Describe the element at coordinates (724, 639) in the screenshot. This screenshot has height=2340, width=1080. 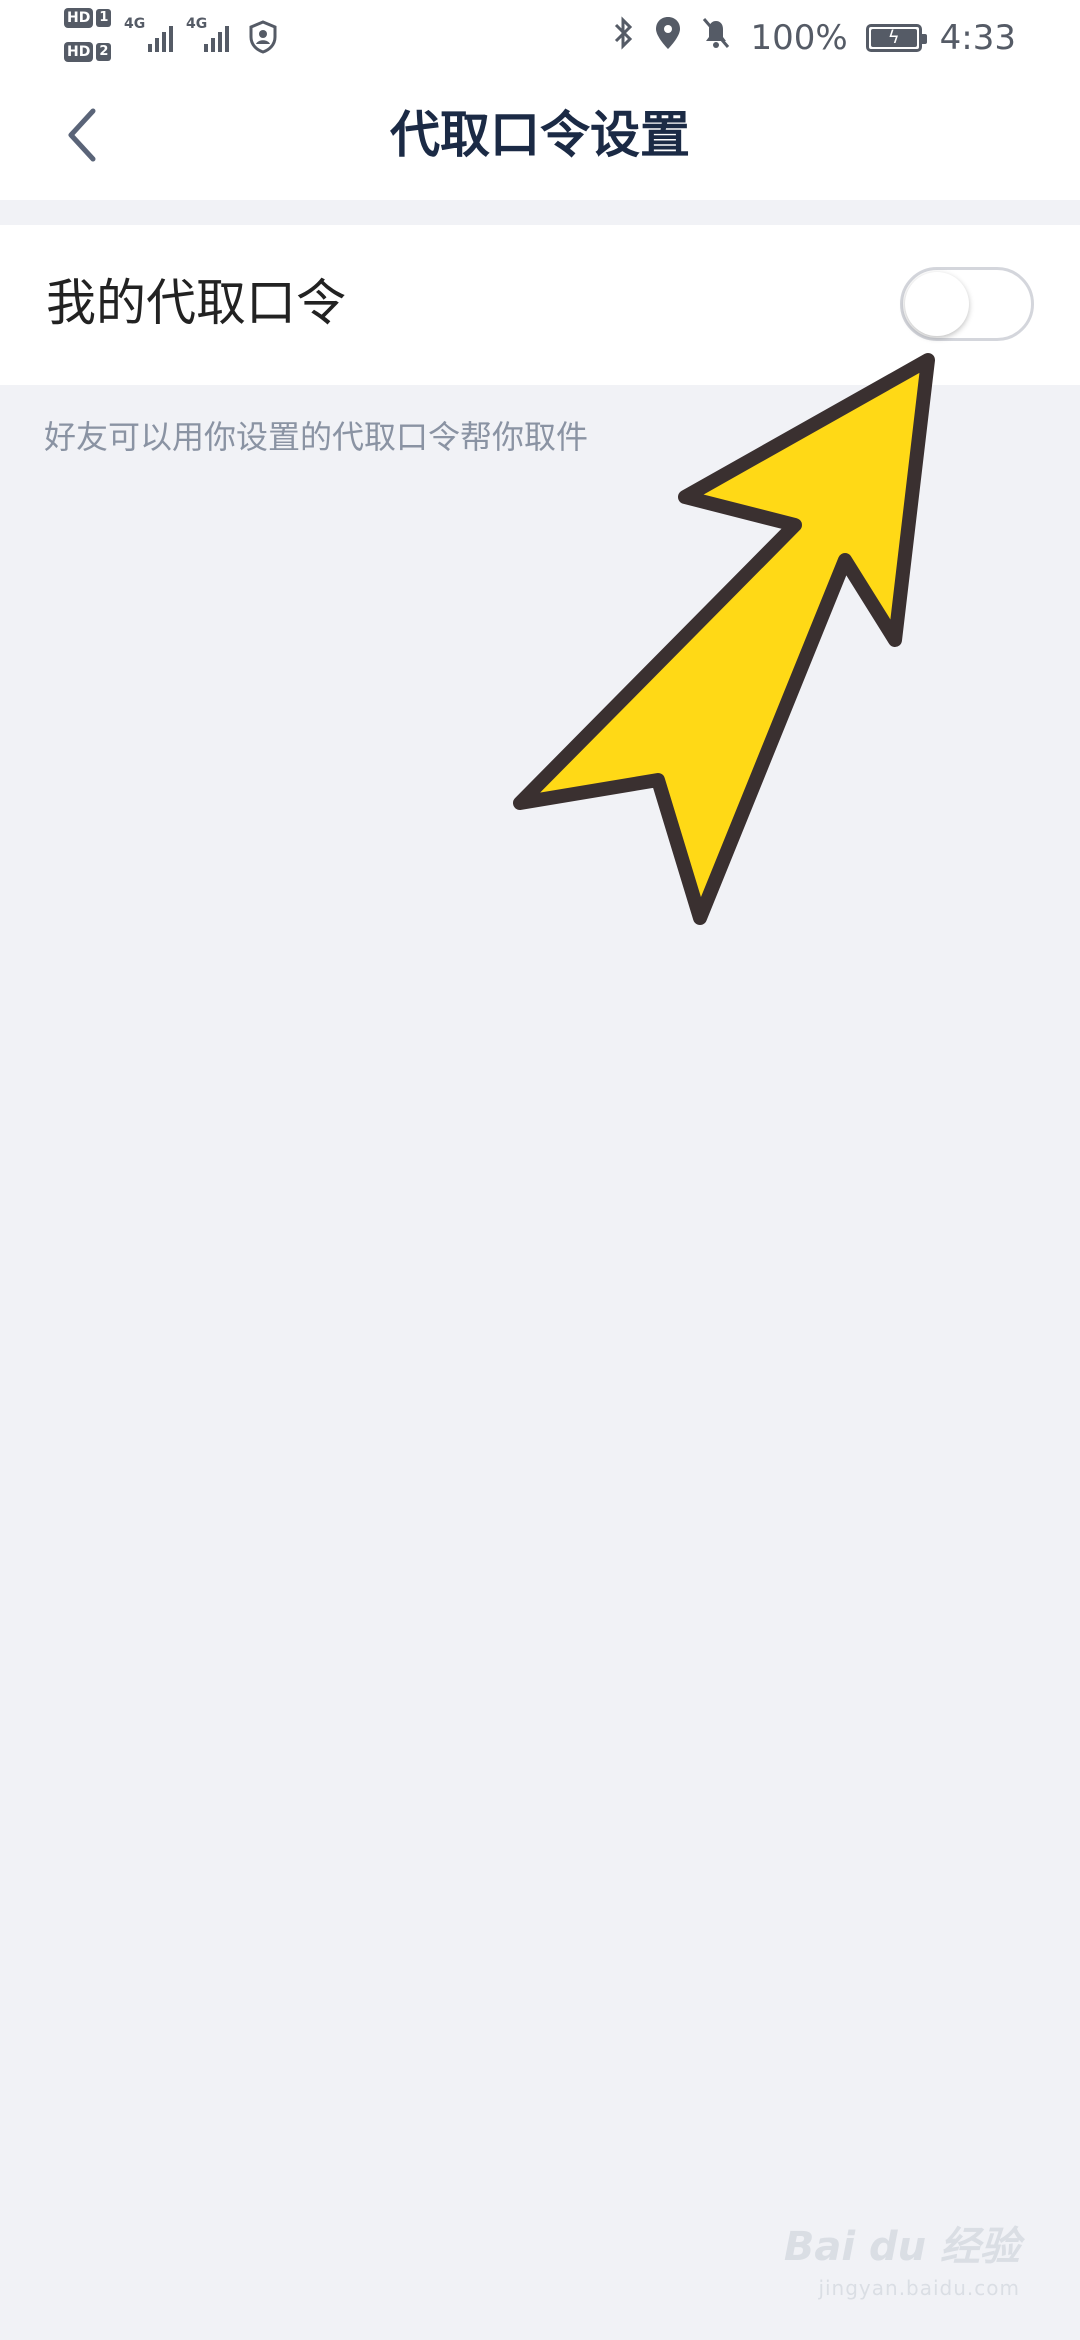
I see `pointer-arrow-icon` at that location.